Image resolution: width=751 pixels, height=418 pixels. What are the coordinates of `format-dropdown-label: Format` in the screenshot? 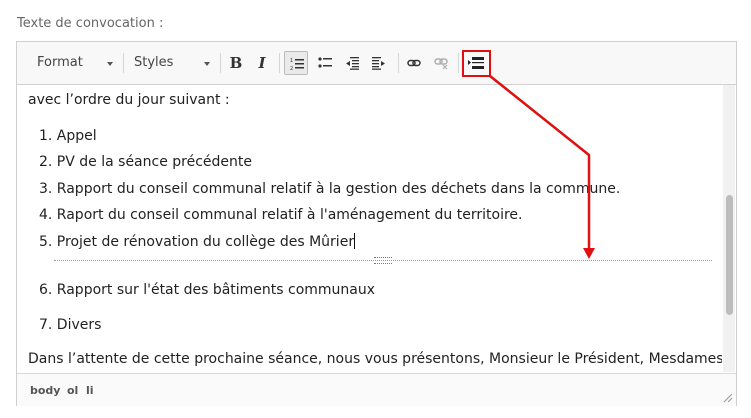 It's located at (60, 62).